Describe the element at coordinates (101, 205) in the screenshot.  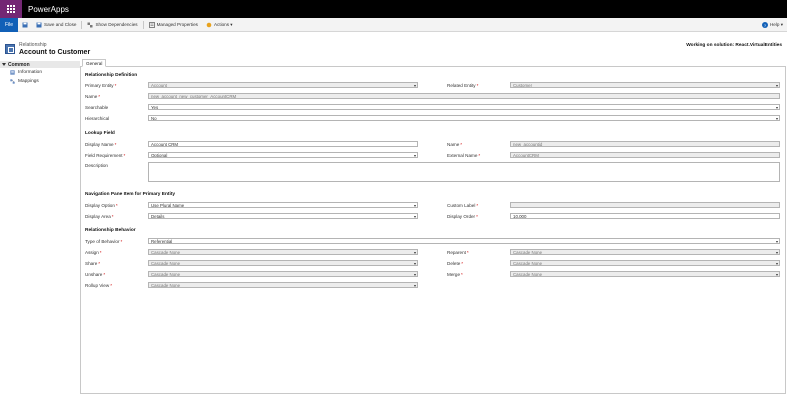
I see `display-option-label: Display Option*` at that location.